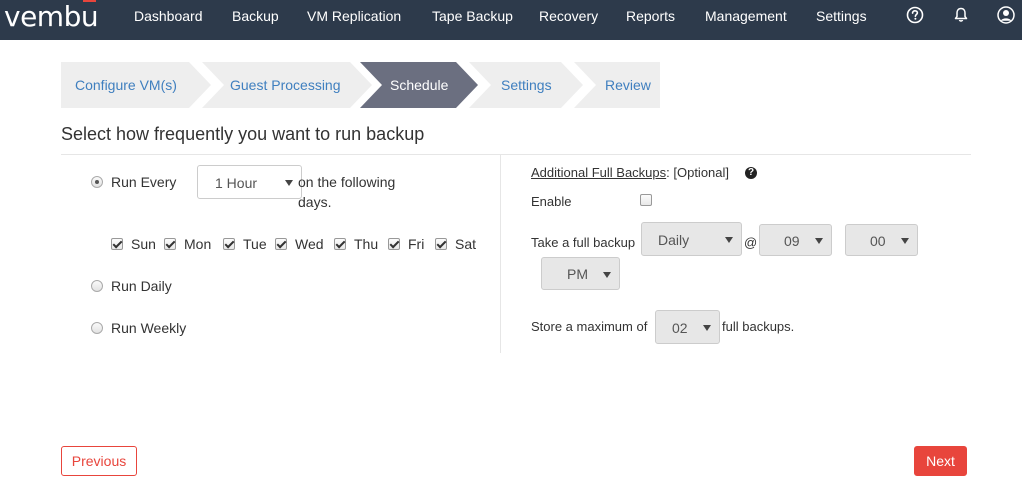  I want to click on enable-label: Enable, so click(551, 201).